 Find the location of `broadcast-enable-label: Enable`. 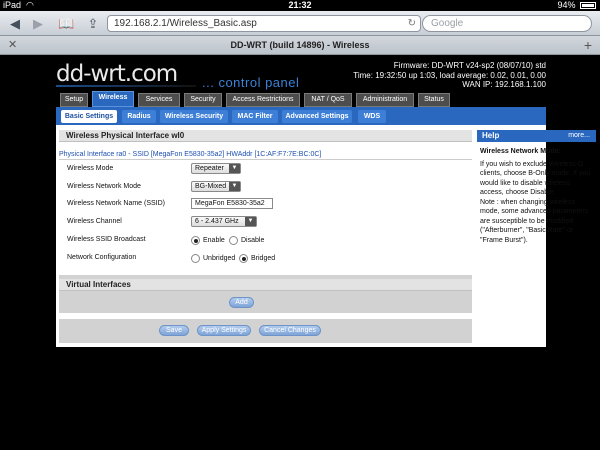

broadcast-enable-label: Enable is located at coordinates (214, 240).